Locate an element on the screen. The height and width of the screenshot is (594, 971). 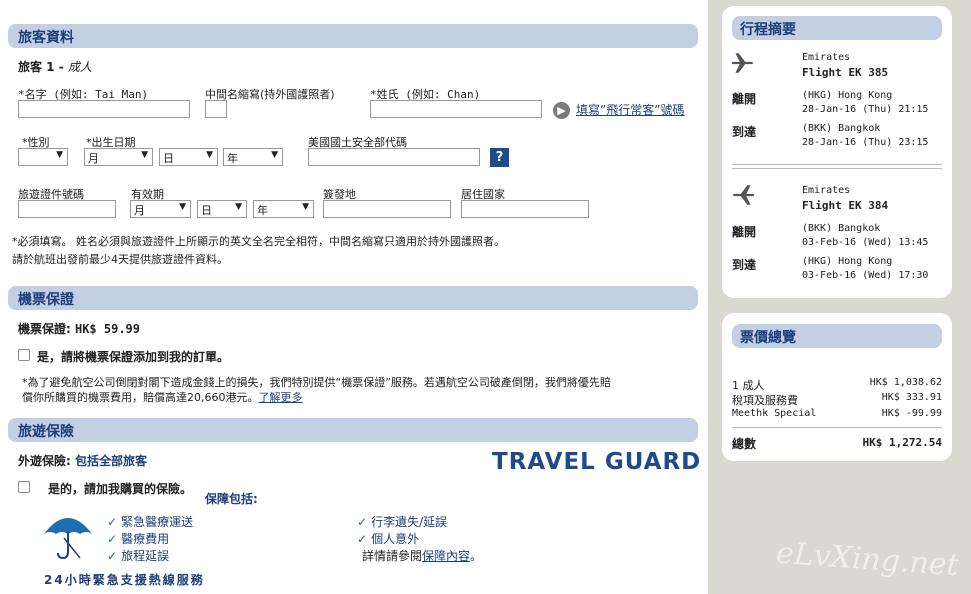
arrive-place: (BKK) Bangkok is located at coordinates (841, 128).